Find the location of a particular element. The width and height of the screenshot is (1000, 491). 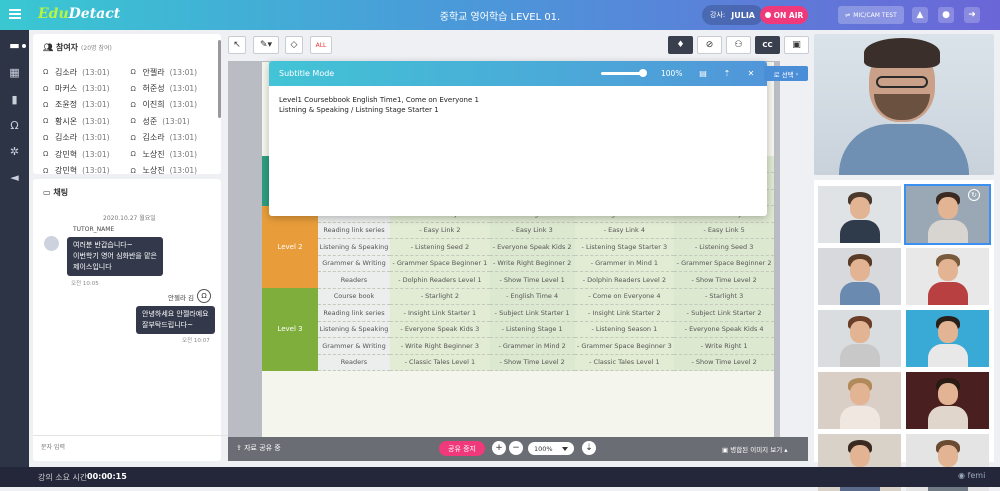

participant-name: 성준 is located at coordinates (150, 121).